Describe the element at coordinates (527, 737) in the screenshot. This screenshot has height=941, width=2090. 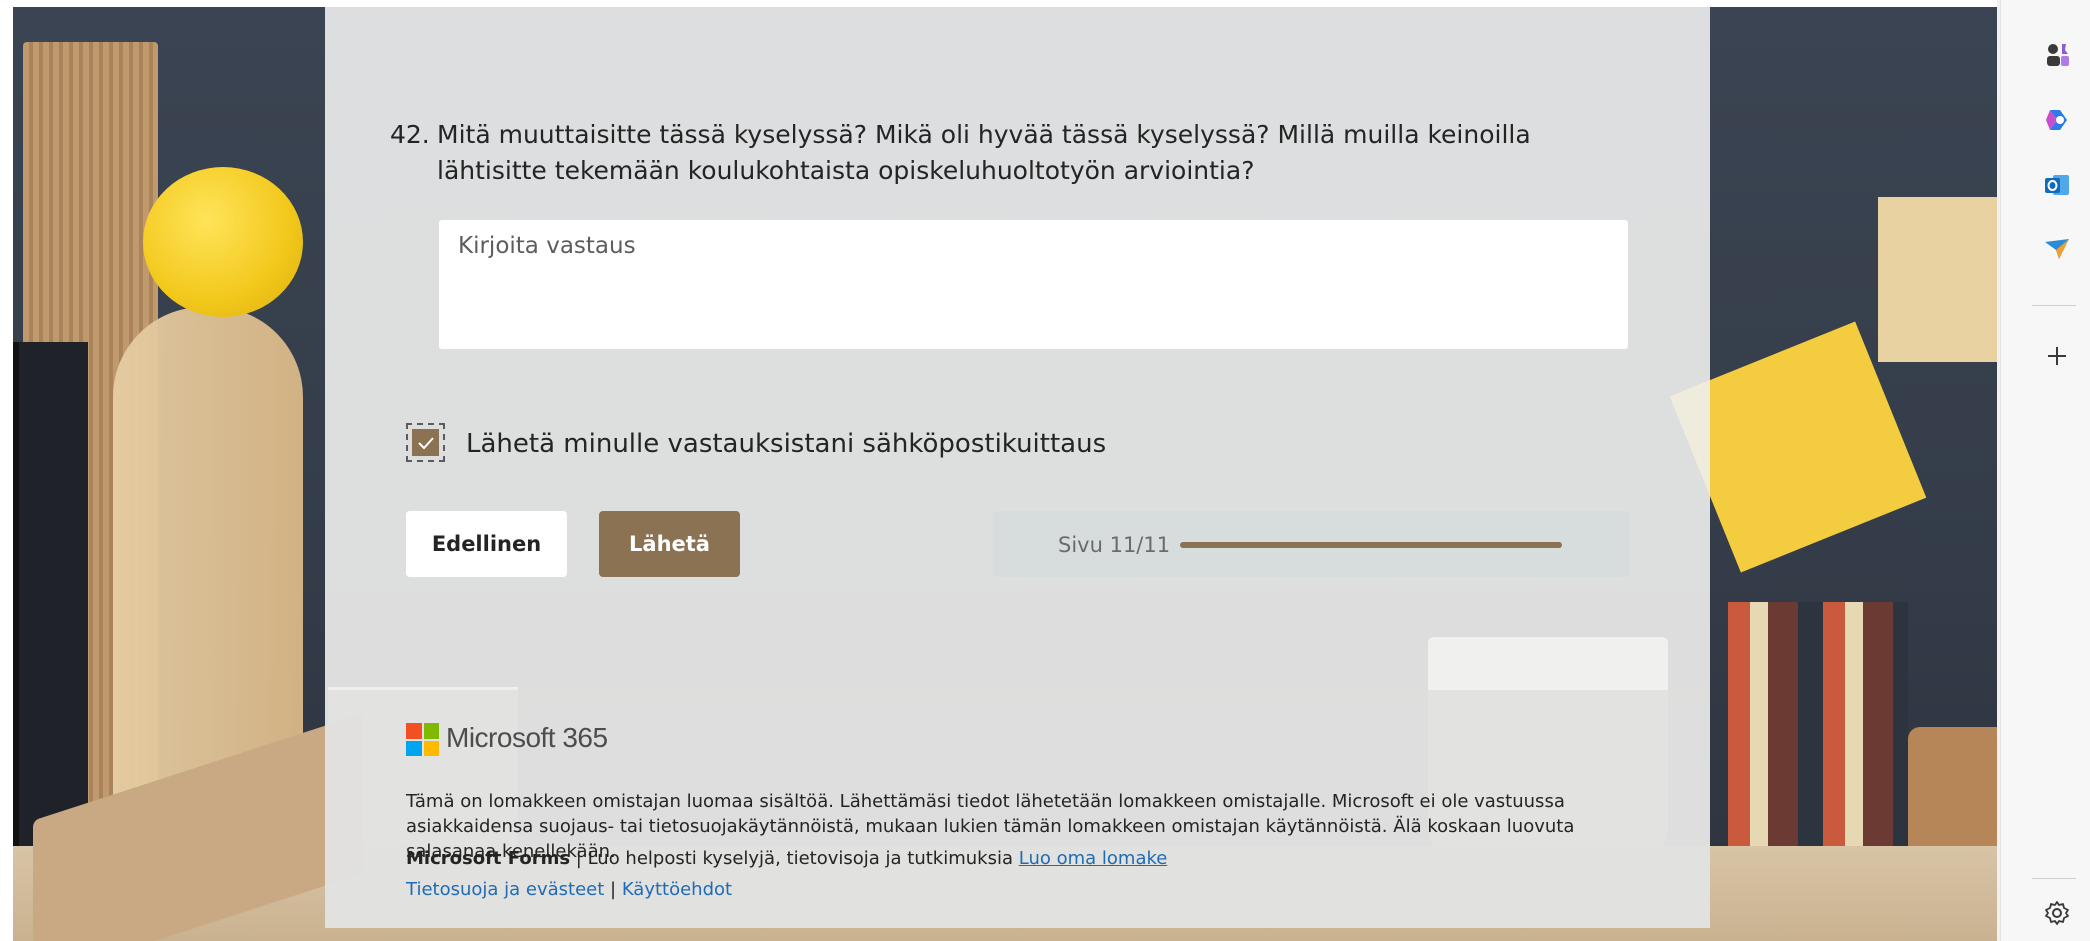
I see `brand-name: Microsoft 365` at that location.